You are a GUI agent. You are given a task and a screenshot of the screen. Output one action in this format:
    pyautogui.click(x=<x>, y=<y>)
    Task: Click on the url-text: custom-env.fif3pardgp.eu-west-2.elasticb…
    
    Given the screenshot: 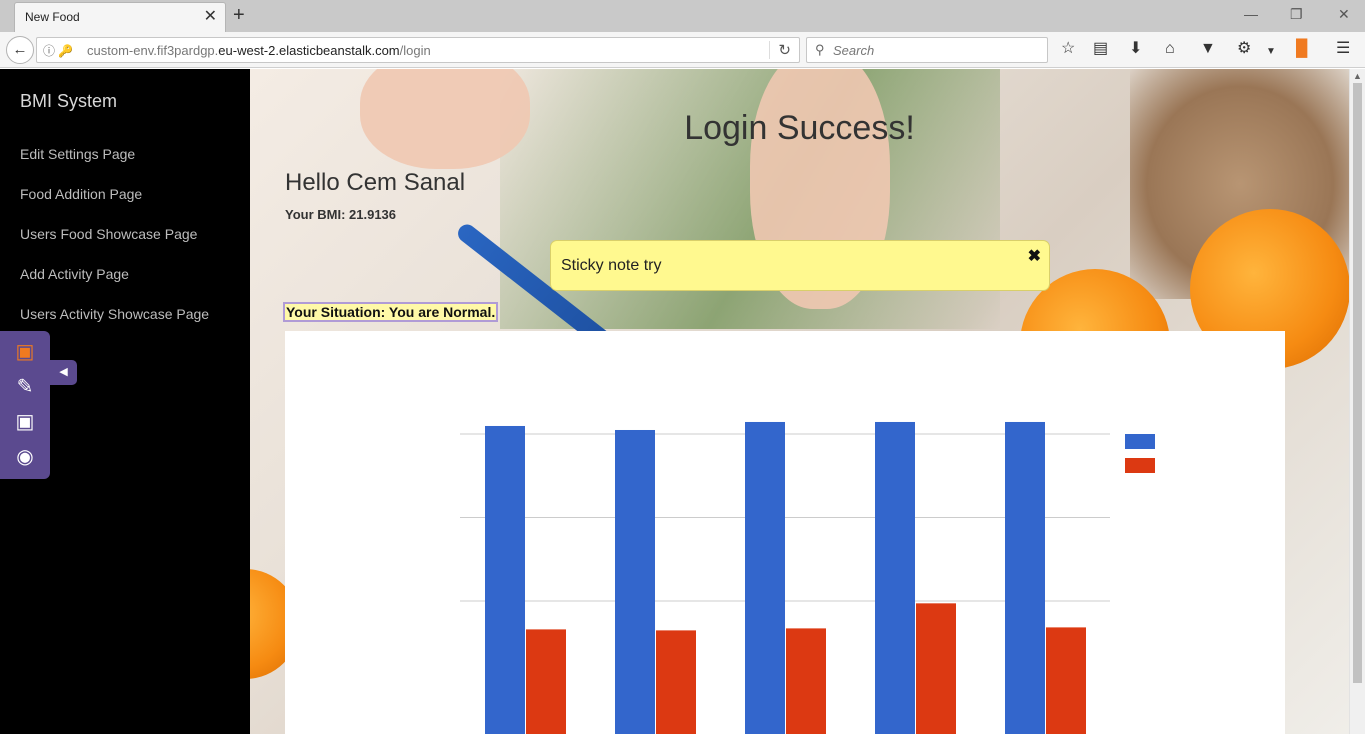 What is the action you would take?
    pyautogui.click(x=259, y=50)
    